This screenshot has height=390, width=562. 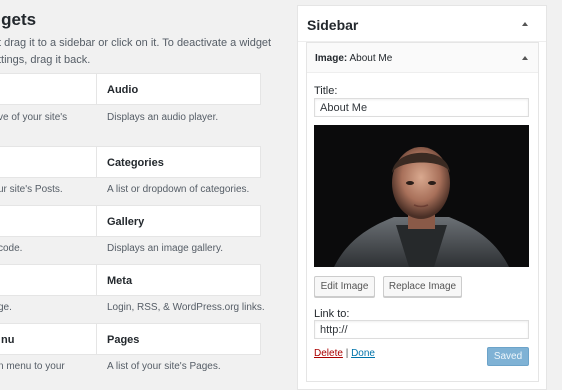 What do you see at coordinates (34, 117) in the screenshot?
I see `widget-desc-left-1: ve of your site's` at bounding box center [34, 117].